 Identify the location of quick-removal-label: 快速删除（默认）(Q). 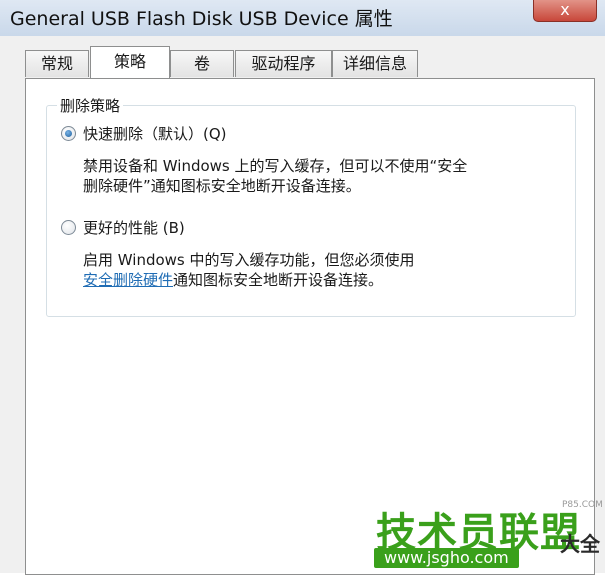
(155, 133).